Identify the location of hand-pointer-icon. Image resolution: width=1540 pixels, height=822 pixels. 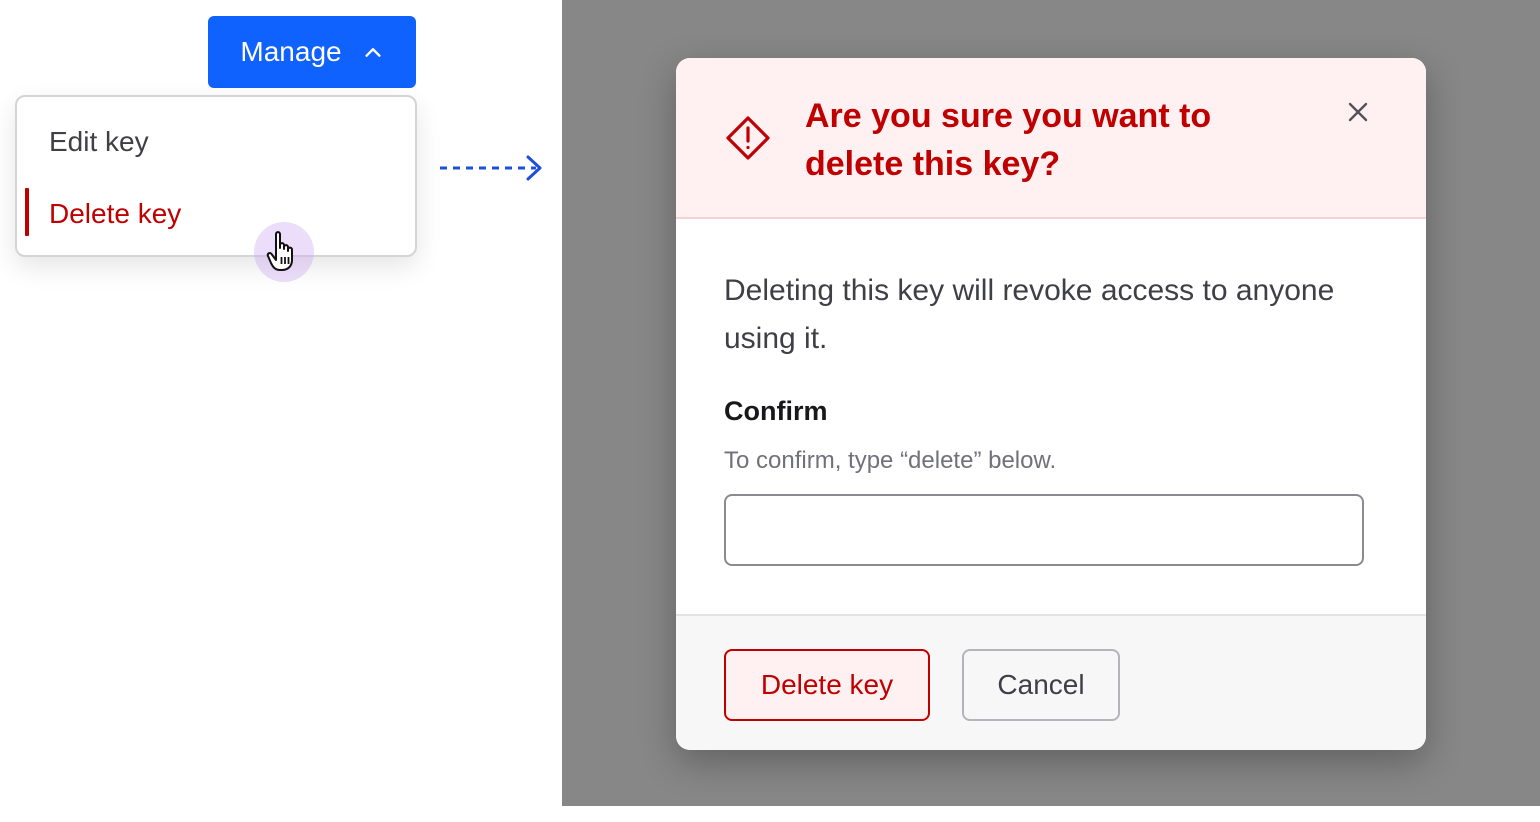
(279, 251).